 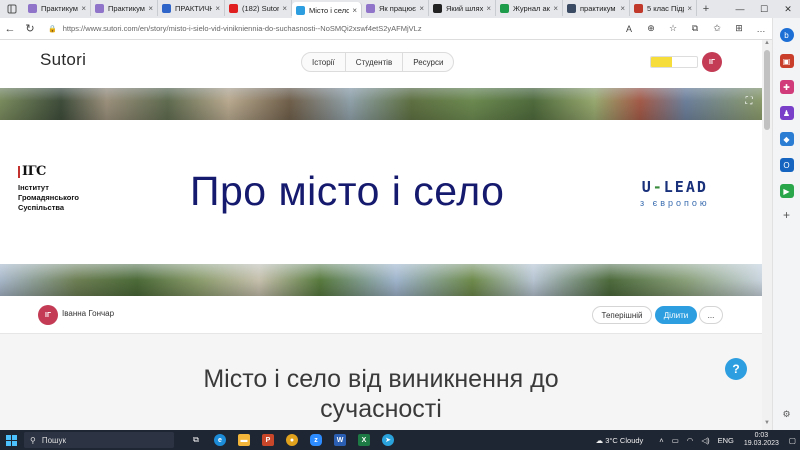 What do you see at coordinates (52, 29) in the screenshot?
I see `lock-icon: 🔒` at bounding box center [52, 29].